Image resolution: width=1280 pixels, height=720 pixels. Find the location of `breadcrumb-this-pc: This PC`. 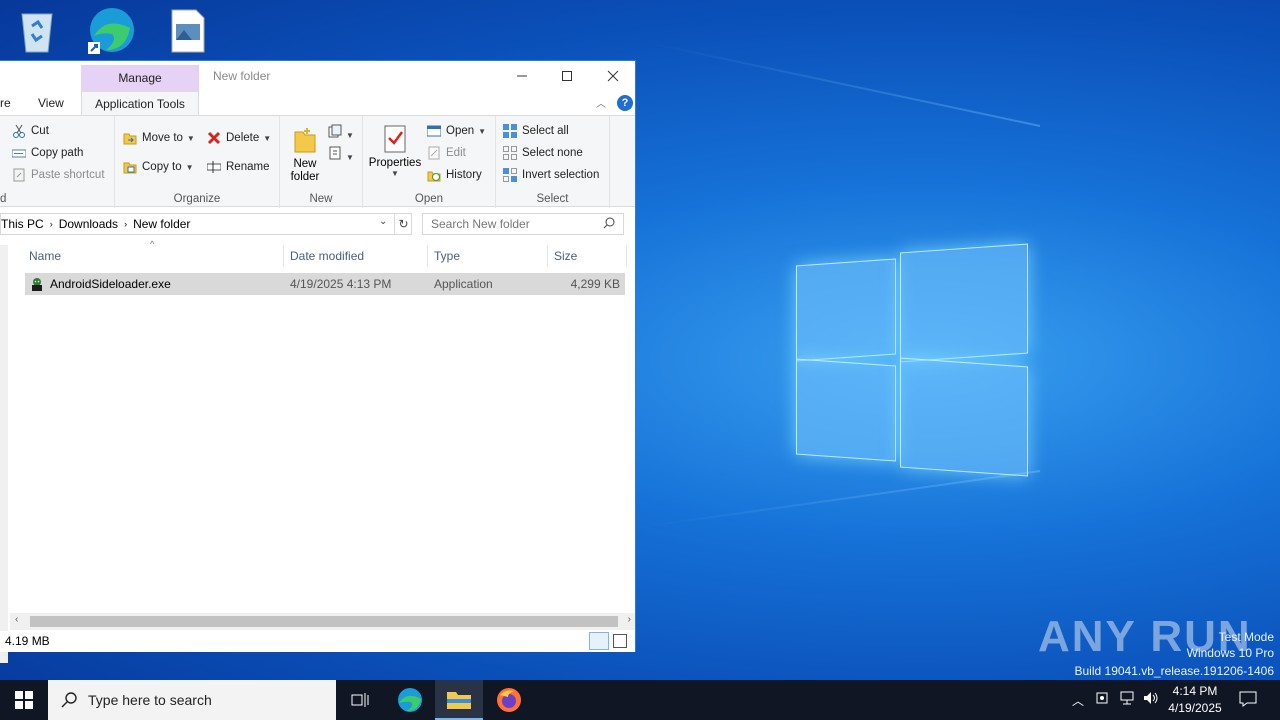

breadcrumb-this-pc: This PC is located at coordinates (22, 224).